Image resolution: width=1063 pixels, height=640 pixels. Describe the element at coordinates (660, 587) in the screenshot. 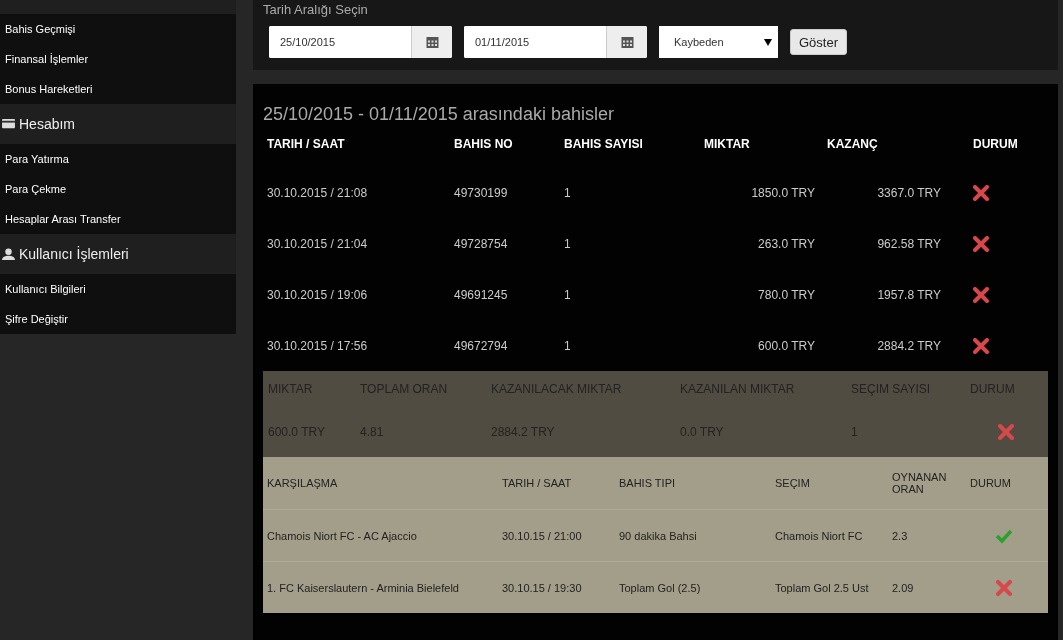

I see `table-cell-text: Toplam Gol (2.5)` at that location.